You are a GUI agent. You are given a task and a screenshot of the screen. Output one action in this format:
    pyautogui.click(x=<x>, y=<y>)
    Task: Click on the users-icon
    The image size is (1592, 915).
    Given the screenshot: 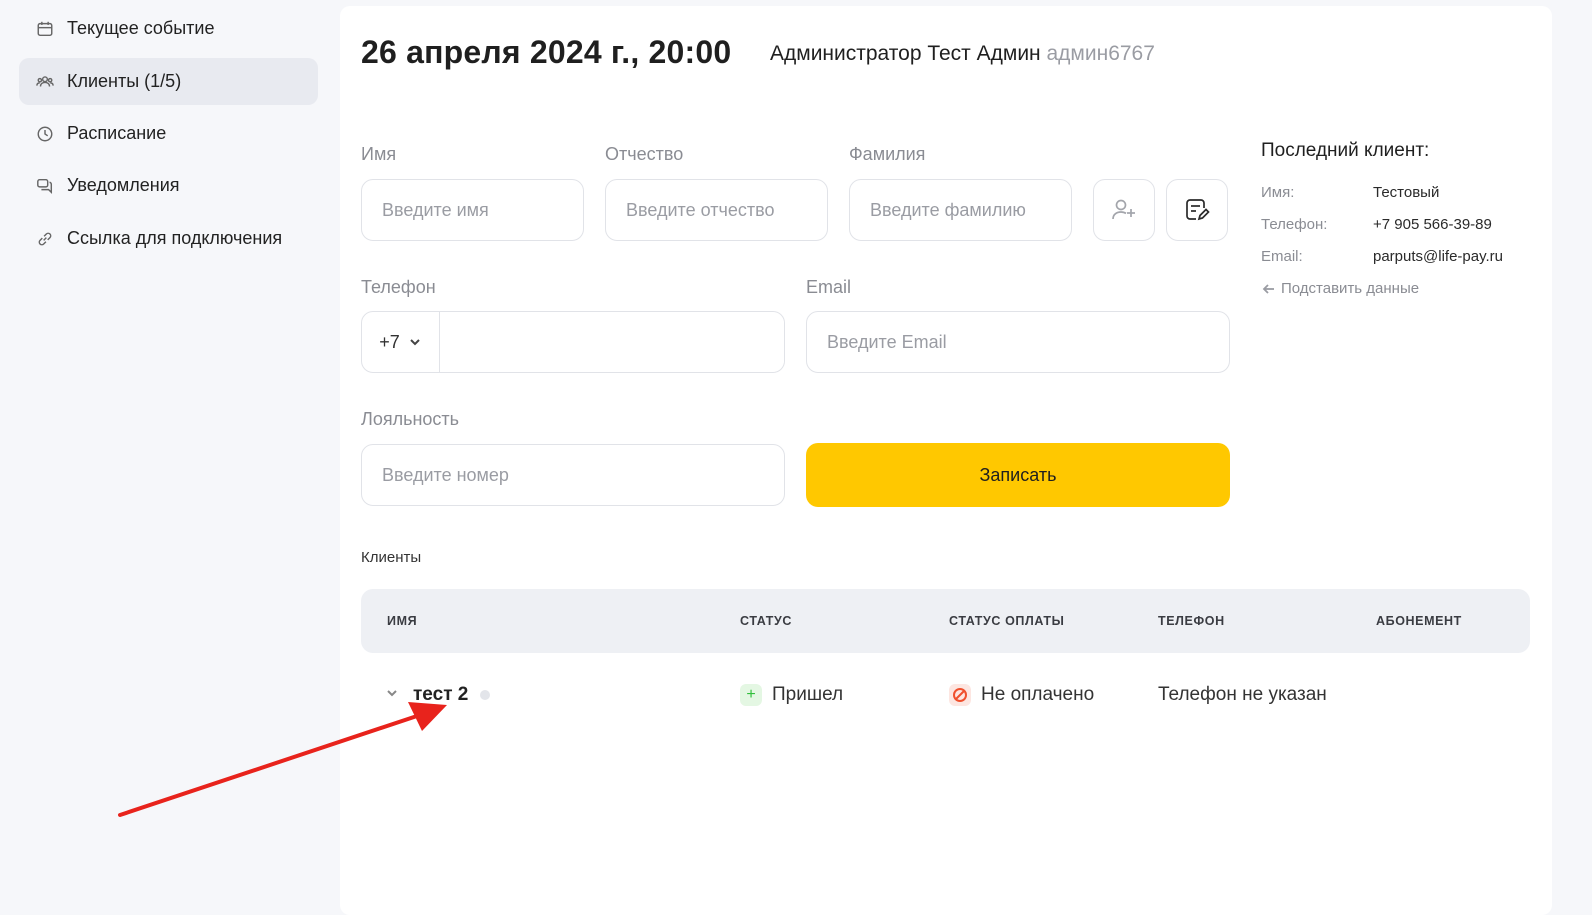 What is the action you would take?
    pyautogui.click(x=45, y=82)
    